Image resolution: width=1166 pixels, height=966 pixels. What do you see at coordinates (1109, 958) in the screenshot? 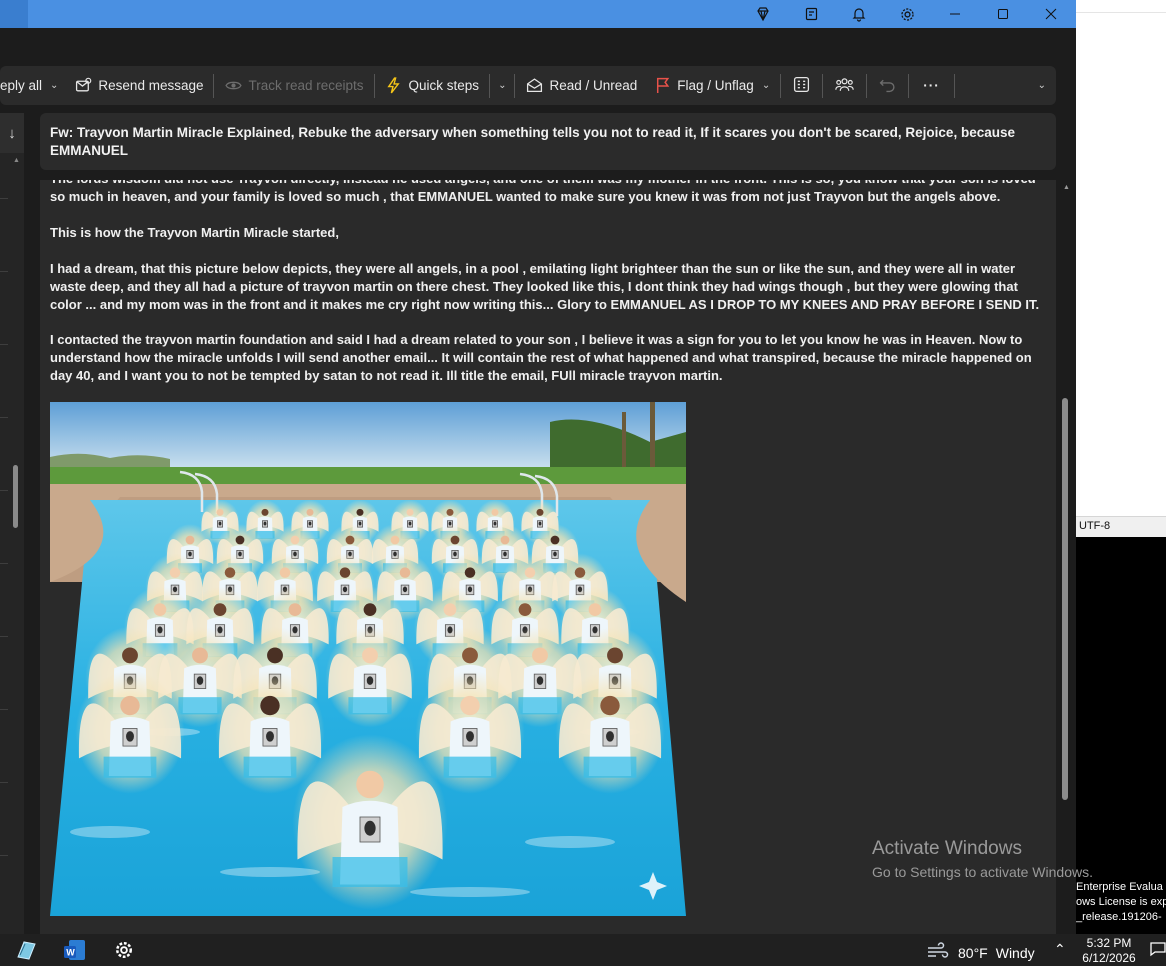
I see `clock-date: 6/12/2026` at bounding box center [1109, 958].